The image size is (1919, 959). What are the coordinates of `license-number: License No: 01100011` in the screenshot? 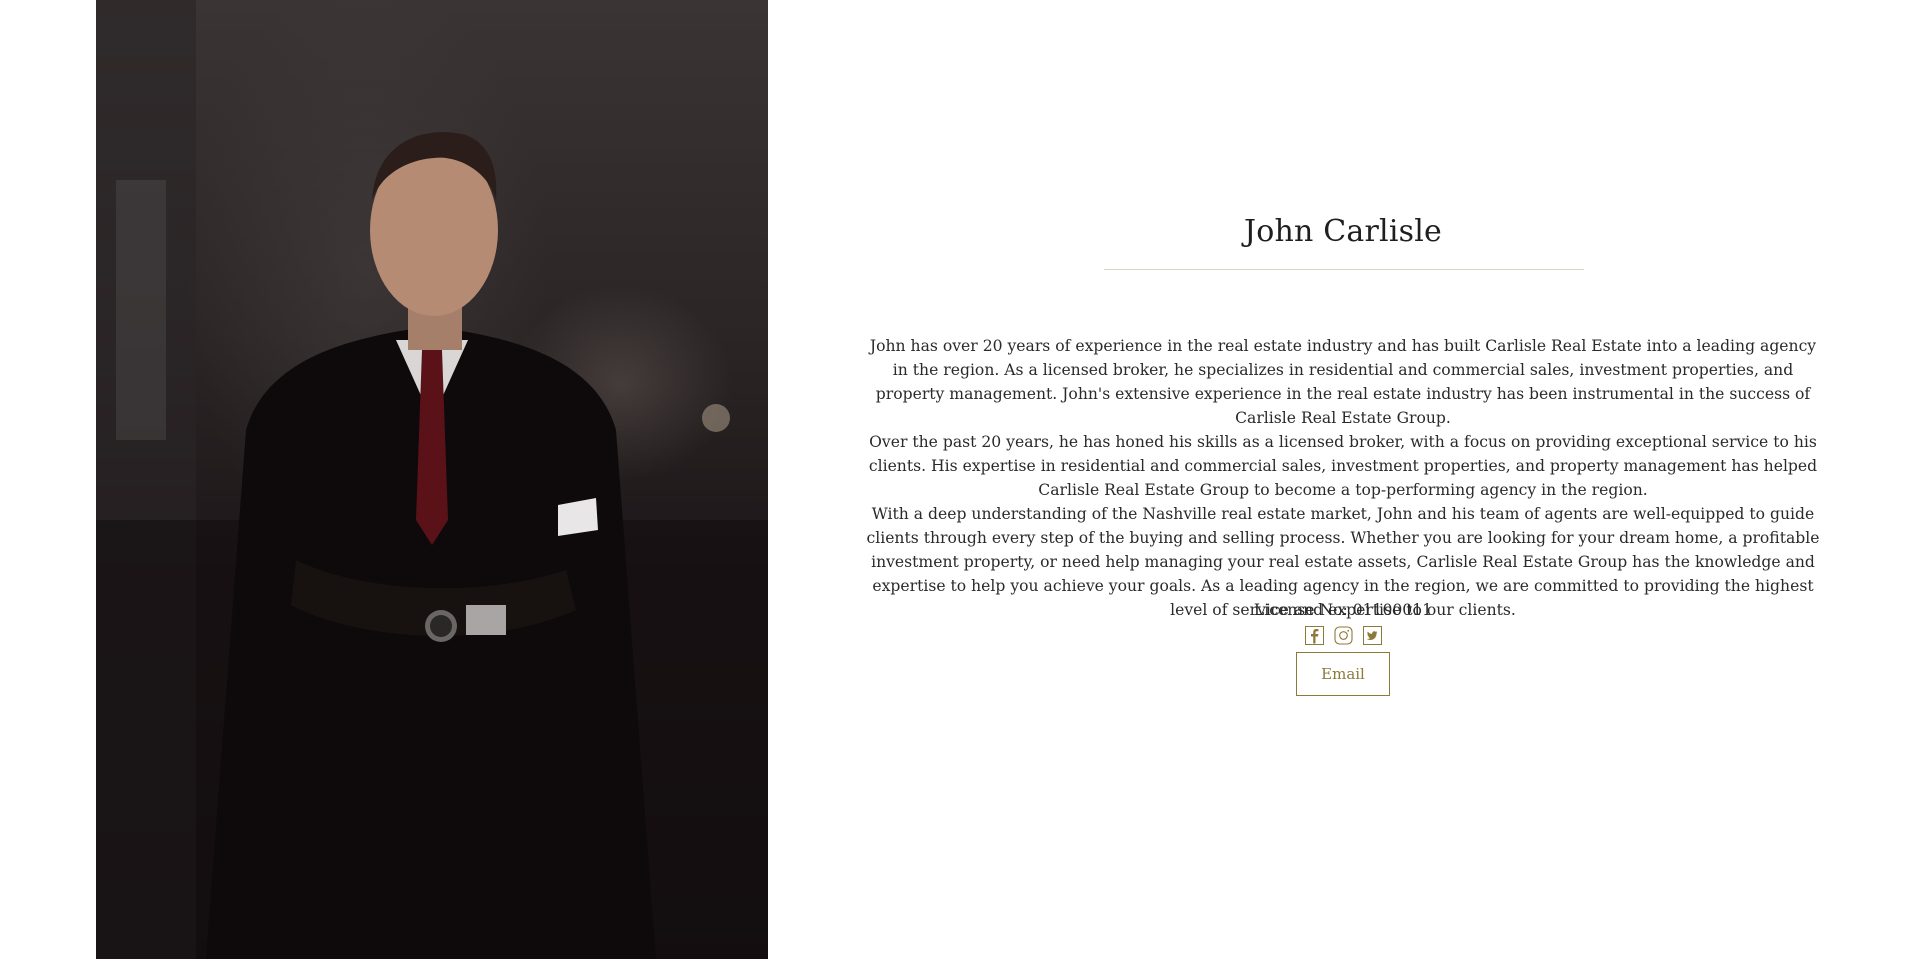 It's located at (1343, 610).